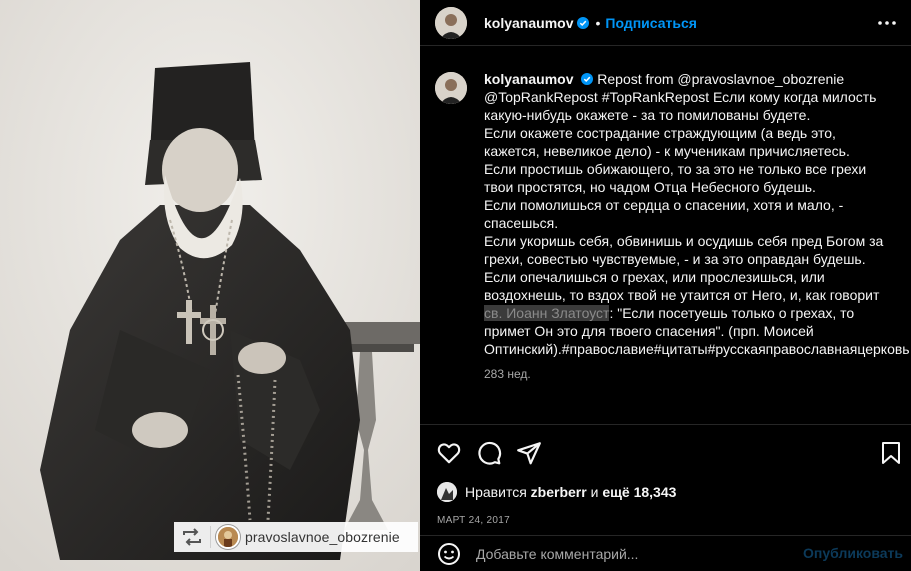 This screenshot has width=911, height=571. Describe the element at coordinates (322, 537) in the screenshot. I see `repost-username: pravoslavnoe_obozrenie` at that location.